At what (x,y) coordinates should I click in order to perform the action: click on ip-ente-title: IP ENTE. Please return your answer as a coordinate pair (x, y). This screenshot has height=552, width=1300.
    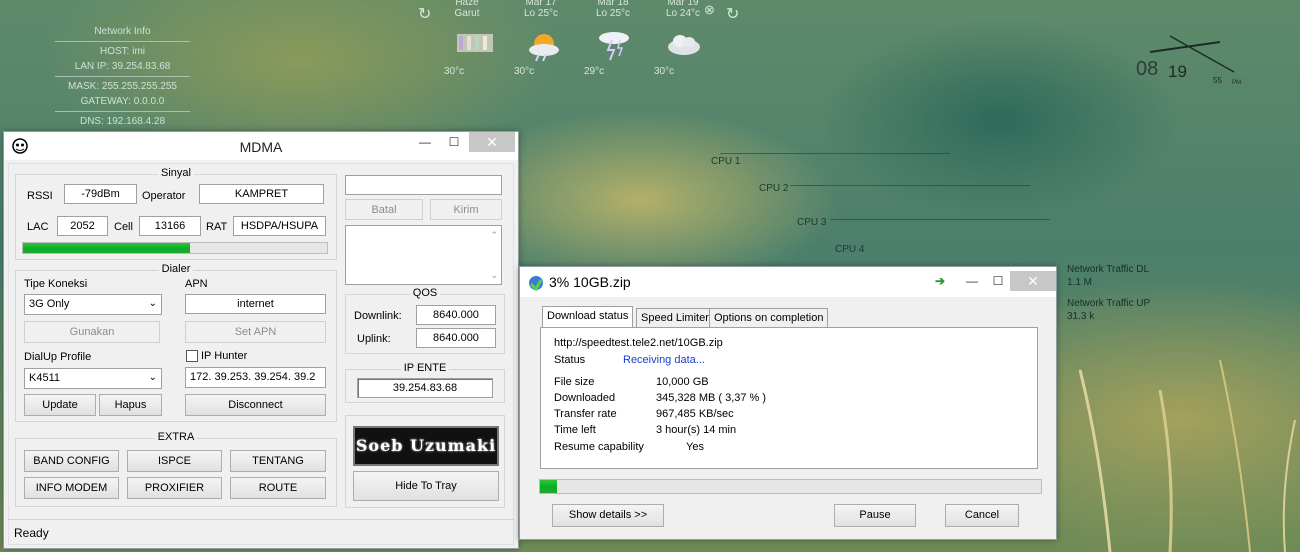
    Looking at the image, I should click on (425, 368).